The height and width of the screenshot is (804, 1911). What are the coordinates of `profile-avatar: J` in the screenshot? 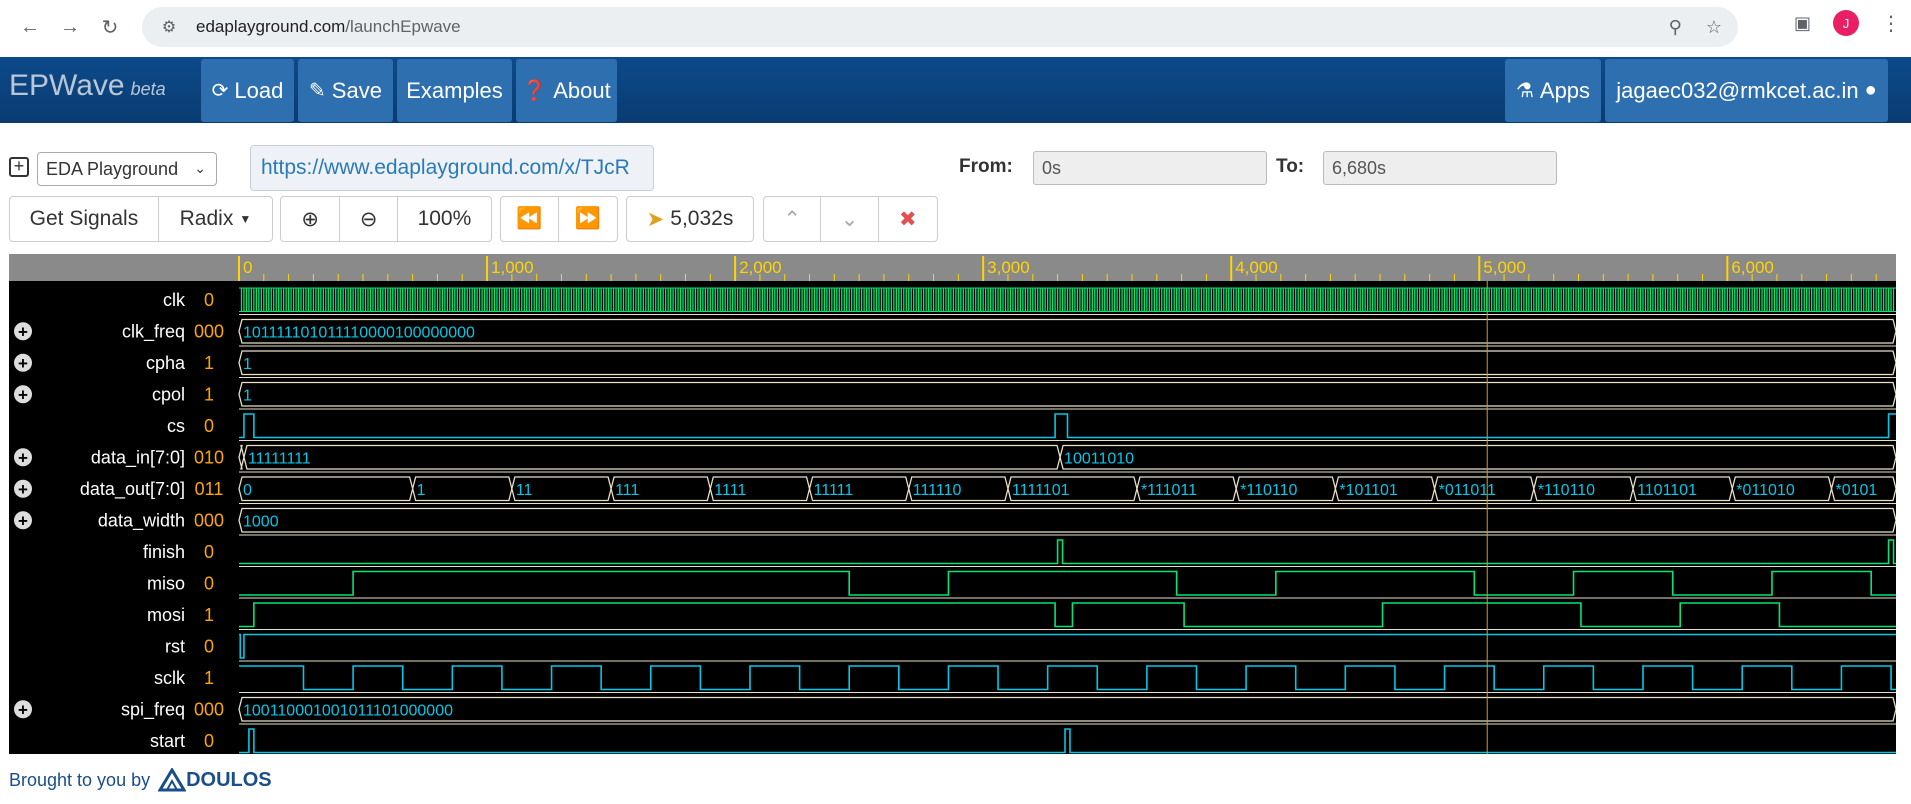 It's located at (1846, 23).